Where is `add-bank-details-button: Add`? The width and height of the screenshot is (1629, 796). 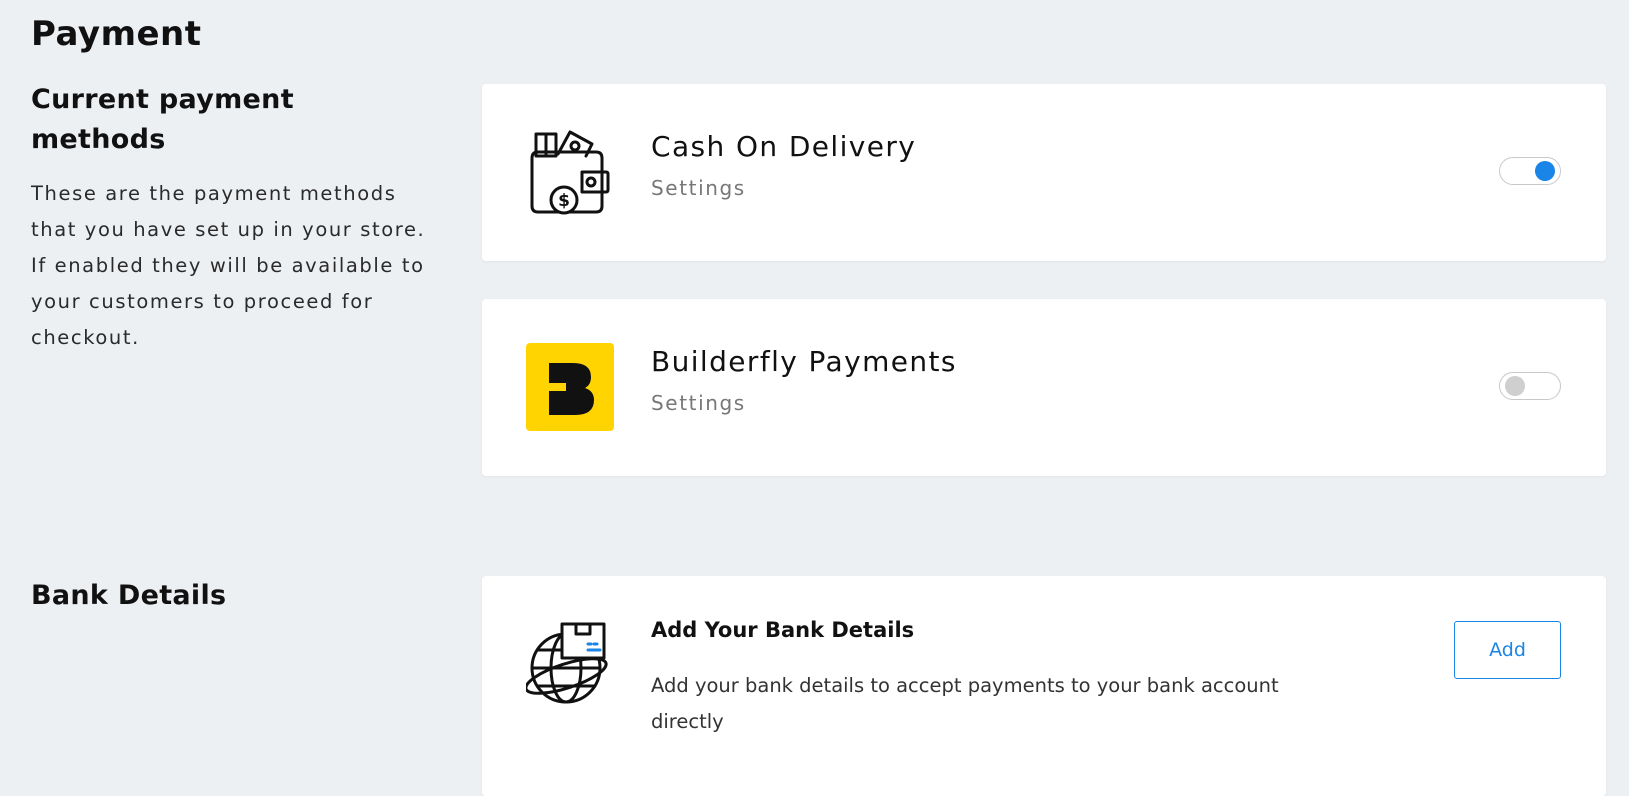 add-bank-details-button: Add is located at coordinates (1507, 650).